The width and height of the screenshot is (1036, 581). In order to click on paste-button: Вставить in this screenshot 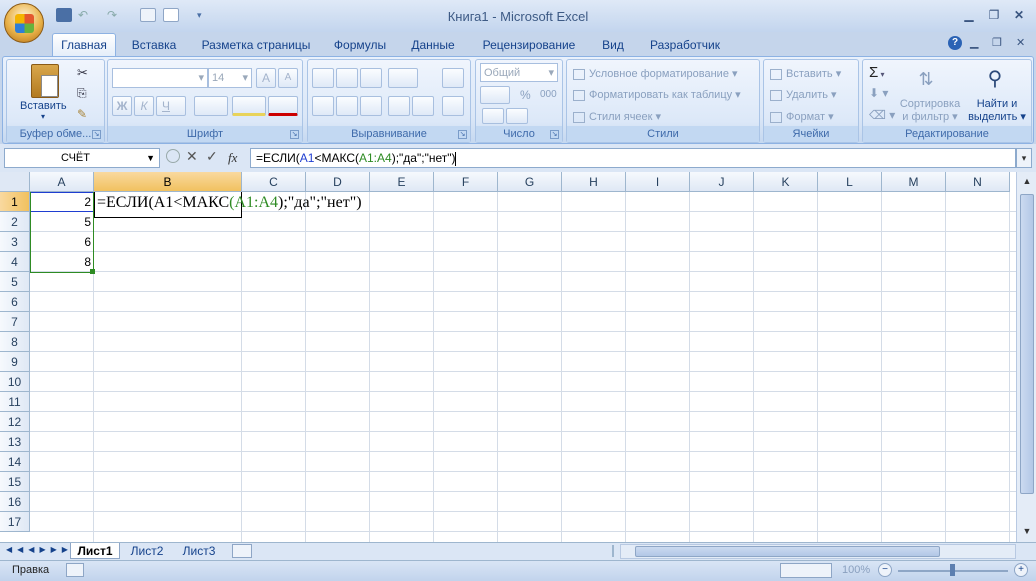, I will do `click(43, 106)`.